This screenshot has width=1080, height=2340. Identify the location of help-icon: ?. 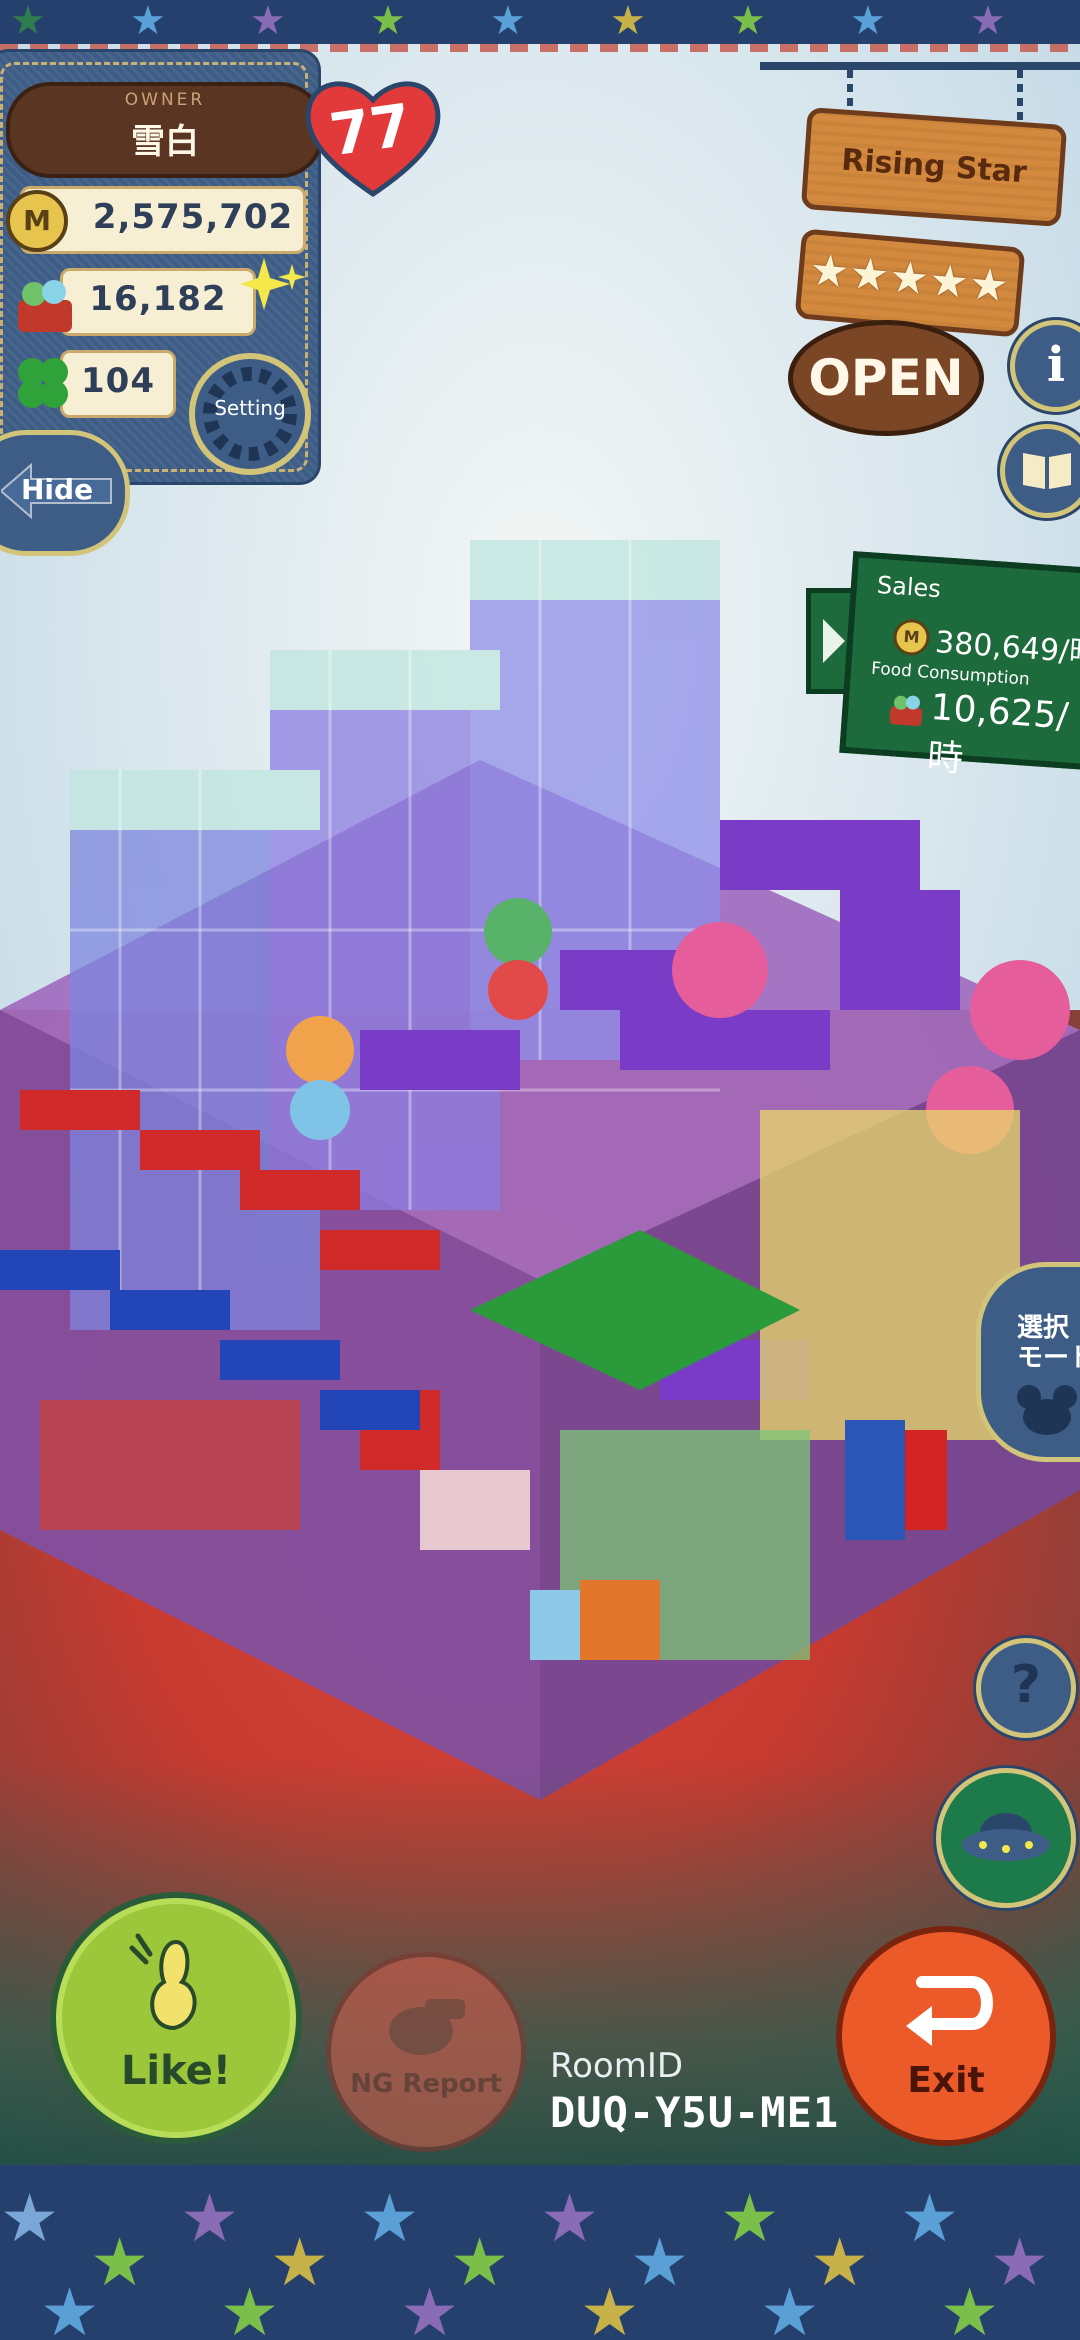
(1026, 1685).